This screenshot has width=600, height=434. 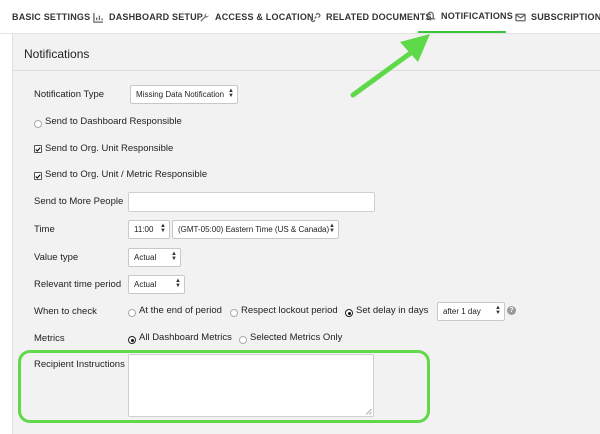 I want to click on time-label: Time, so click(x=44, y=229).